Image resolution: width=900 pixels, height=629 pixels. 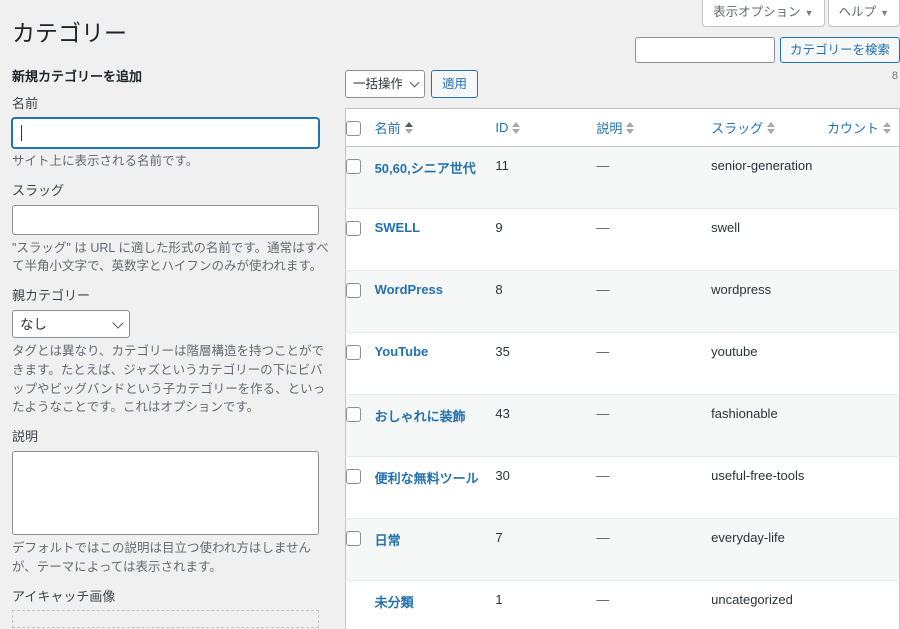 I want to click on sort-count-link: カウント, so click(x=859, y=127).